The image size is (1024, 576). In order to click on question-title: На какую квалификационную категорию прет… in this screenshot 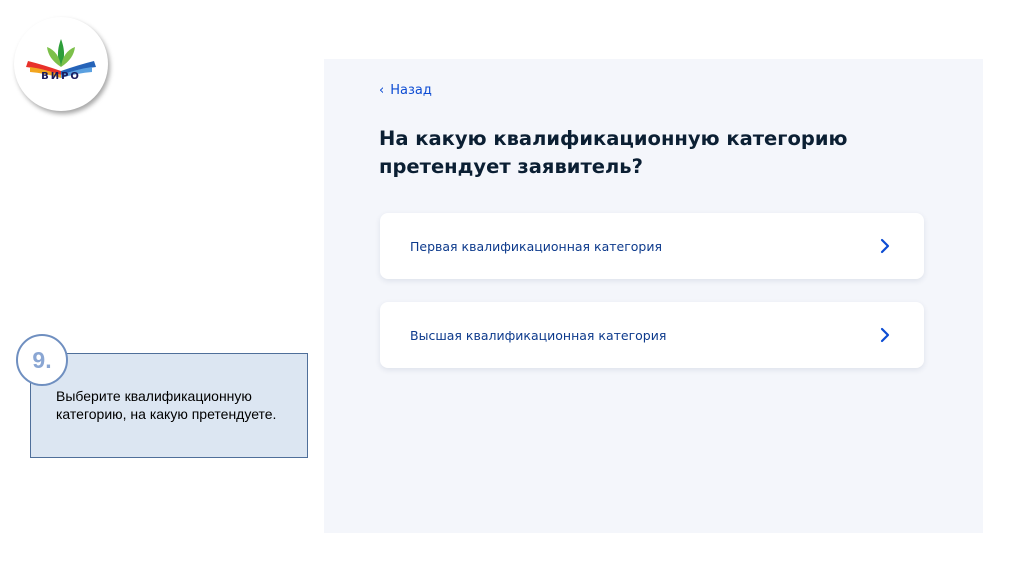, I will do `click(613, 152)`.